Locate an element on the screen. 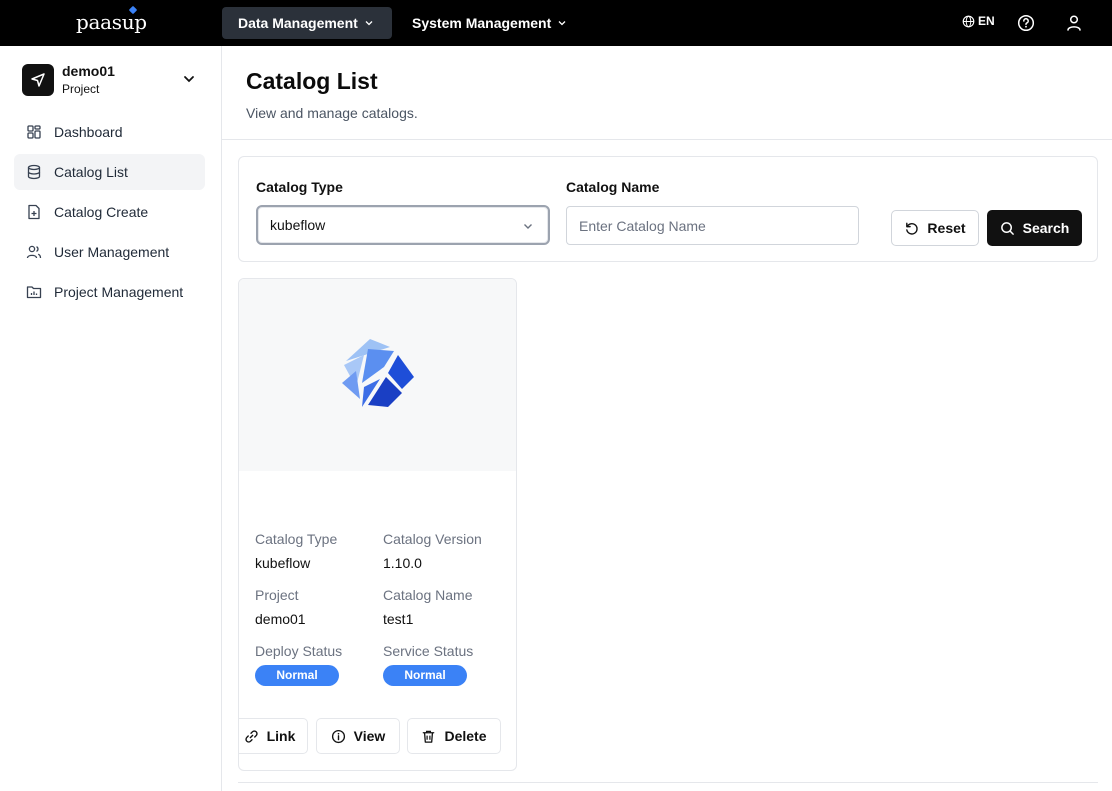 This screenshot has width=1112, height=791. delete-button: Delete is located at coordinates (454, 736).